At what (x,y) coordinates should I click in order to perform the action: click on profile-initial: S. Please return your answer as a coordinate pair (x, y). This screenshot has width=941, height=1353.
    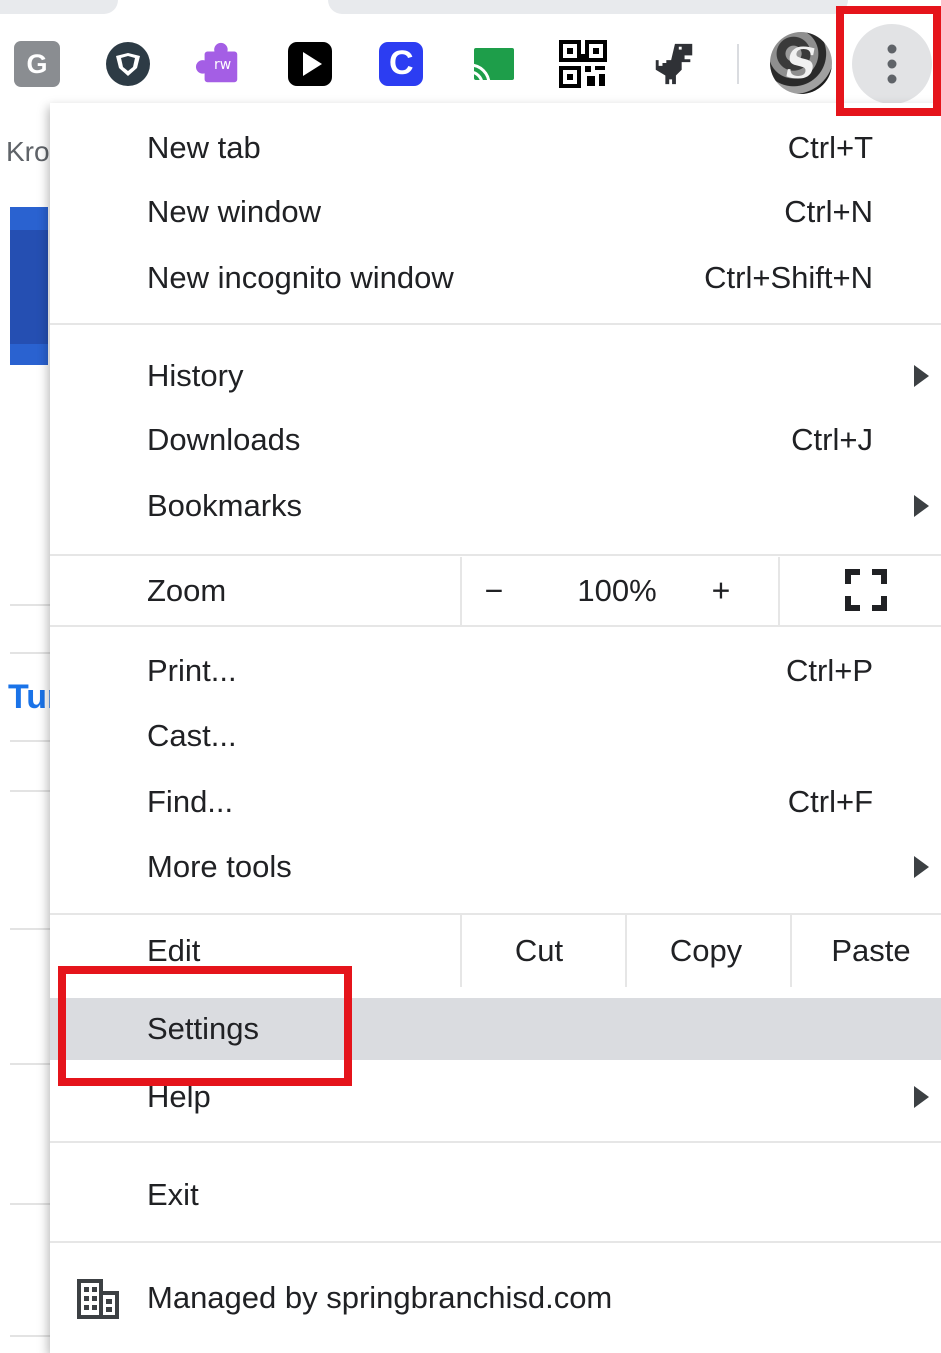
    Looking at the image, I should click on (801, 63).